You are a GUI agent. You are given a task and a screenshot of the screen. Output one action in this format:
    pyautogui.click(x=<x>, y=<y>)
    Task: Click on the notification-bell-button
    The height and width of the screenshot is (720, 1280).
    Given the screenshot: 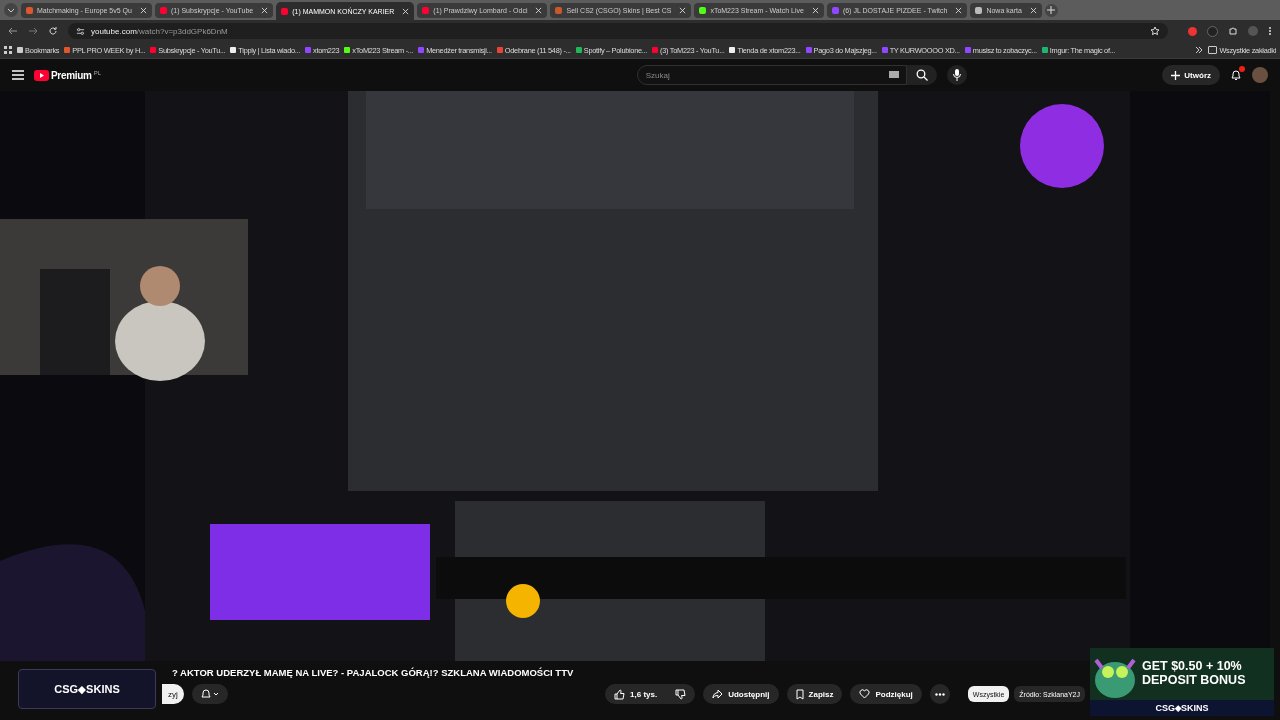 What is the action you would take?
    pyautogui.click(x=209, y=694)
    